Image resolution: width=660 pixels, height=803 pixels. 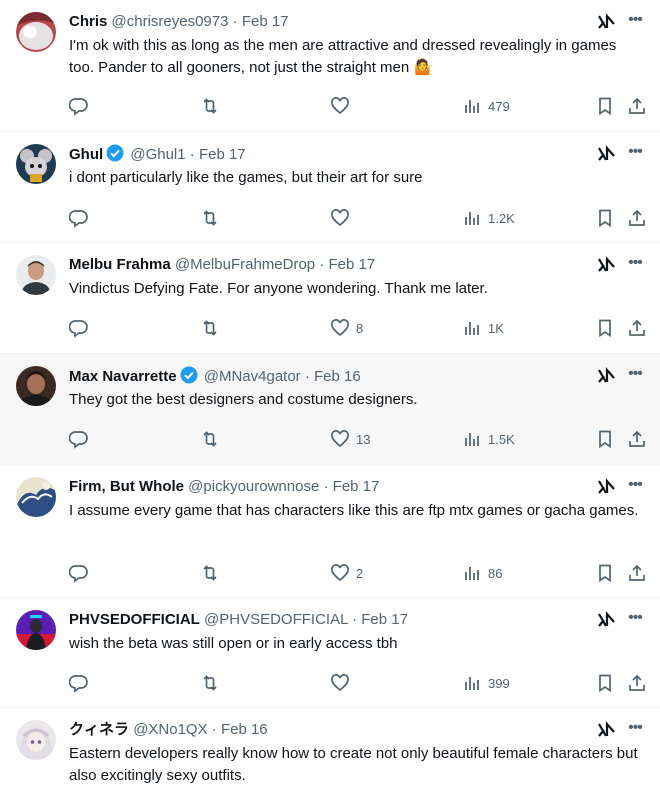 I want to click on repost-icon, so click(x=210, y=218).